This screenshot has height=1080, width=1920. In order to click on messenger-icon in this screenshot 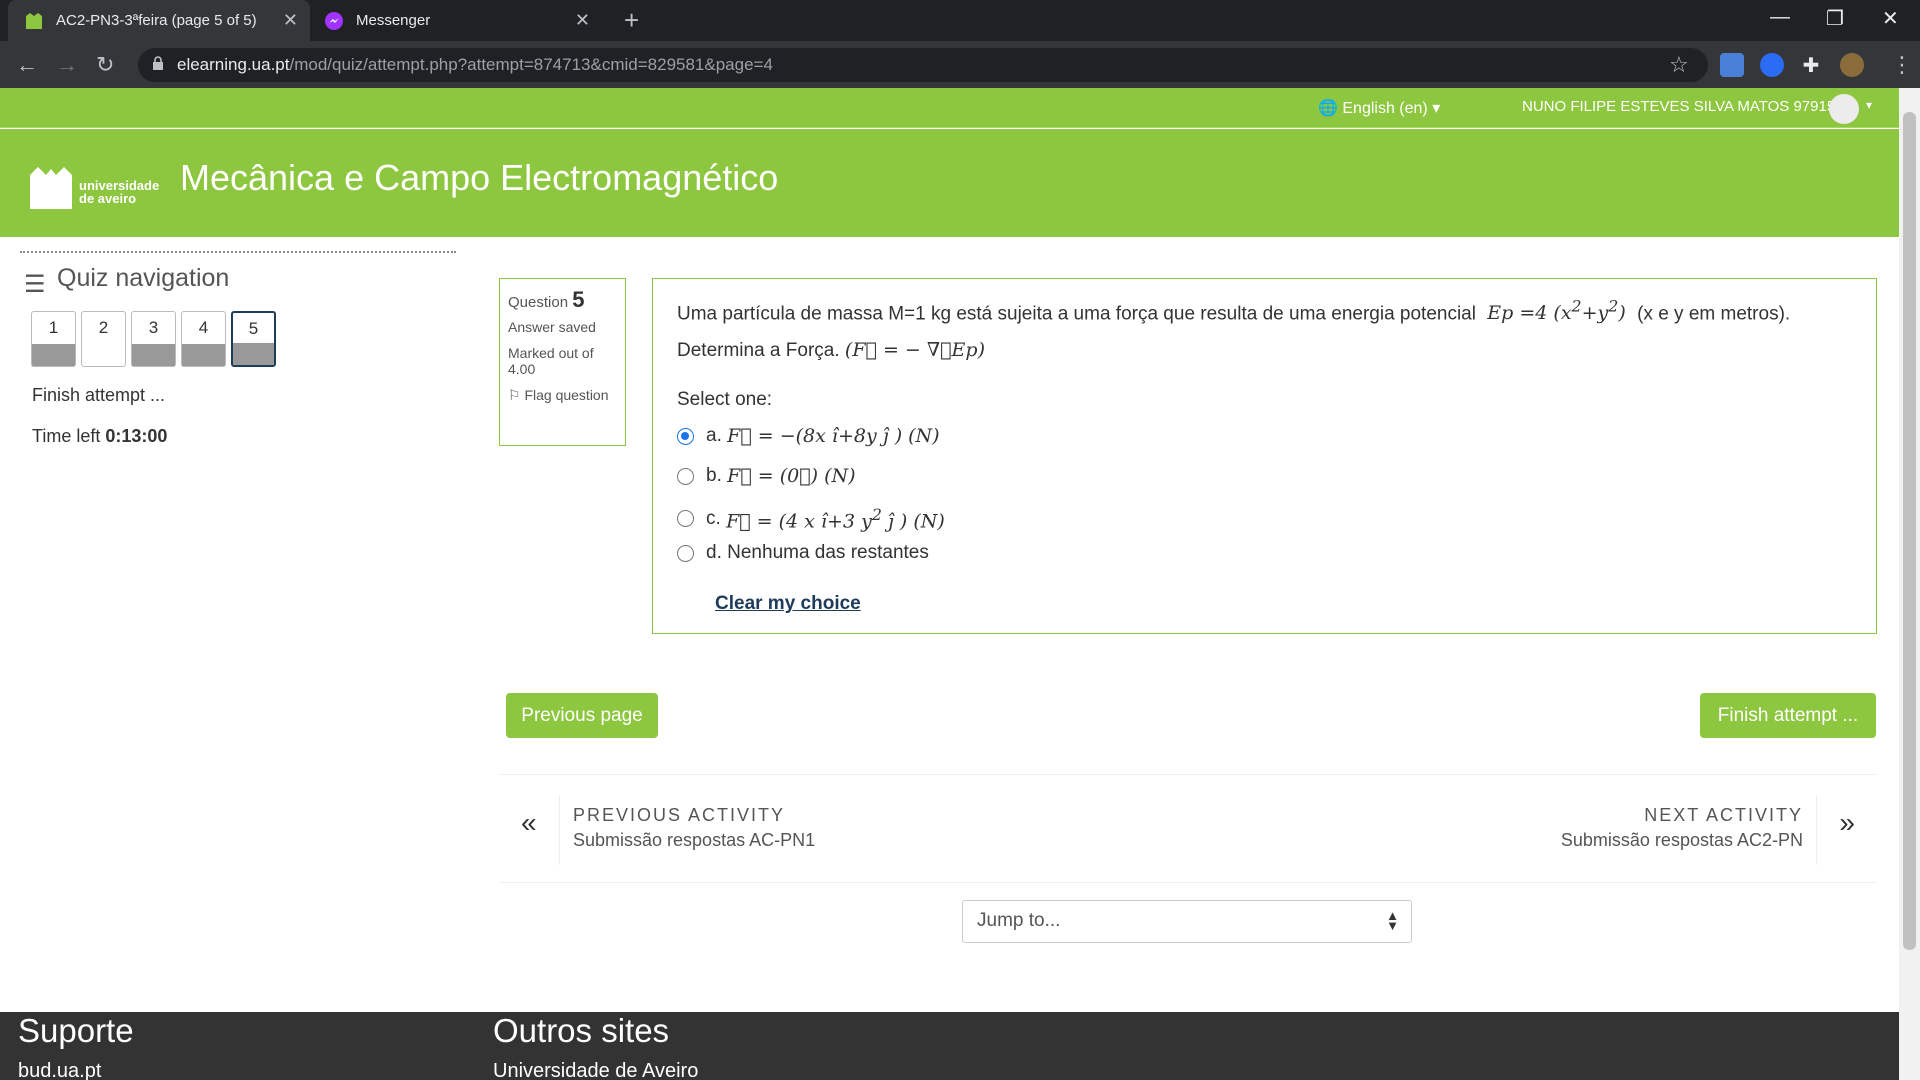, I will do `click(334, 21)`.